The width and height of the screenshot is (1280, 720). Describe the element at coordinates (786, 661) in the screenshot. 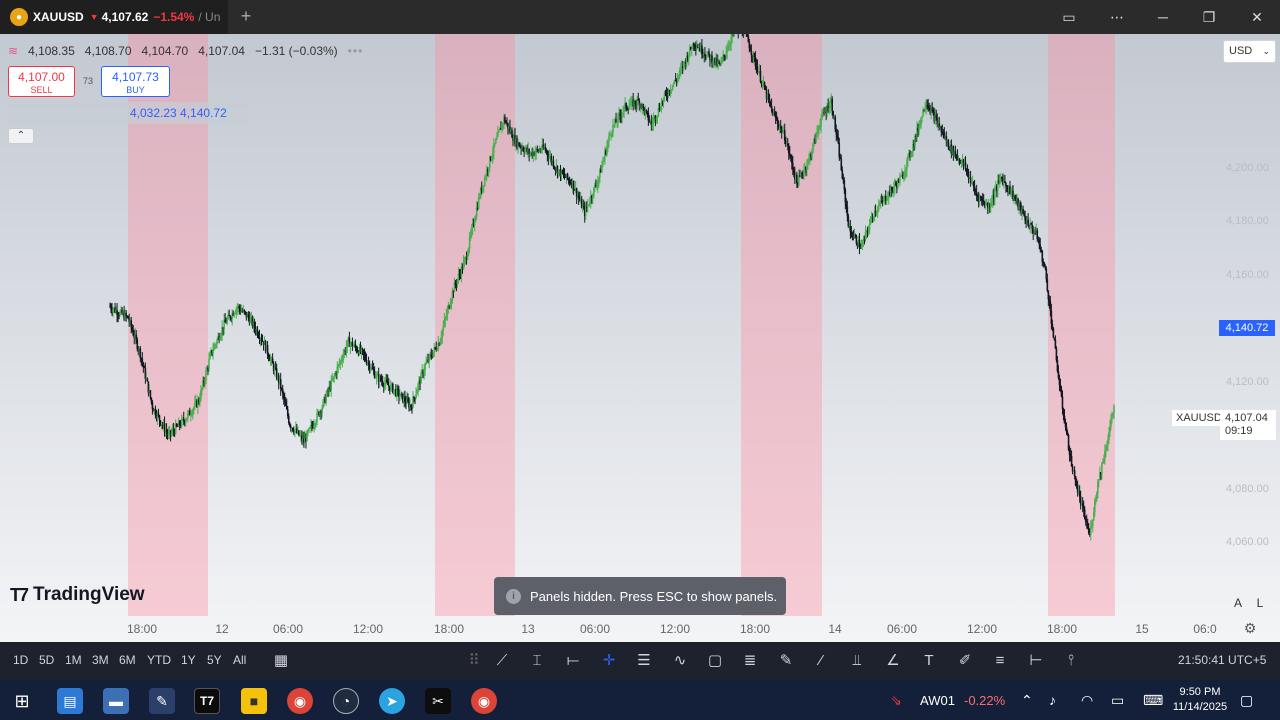

I see `brush-tool-icon: ✎` at that location.